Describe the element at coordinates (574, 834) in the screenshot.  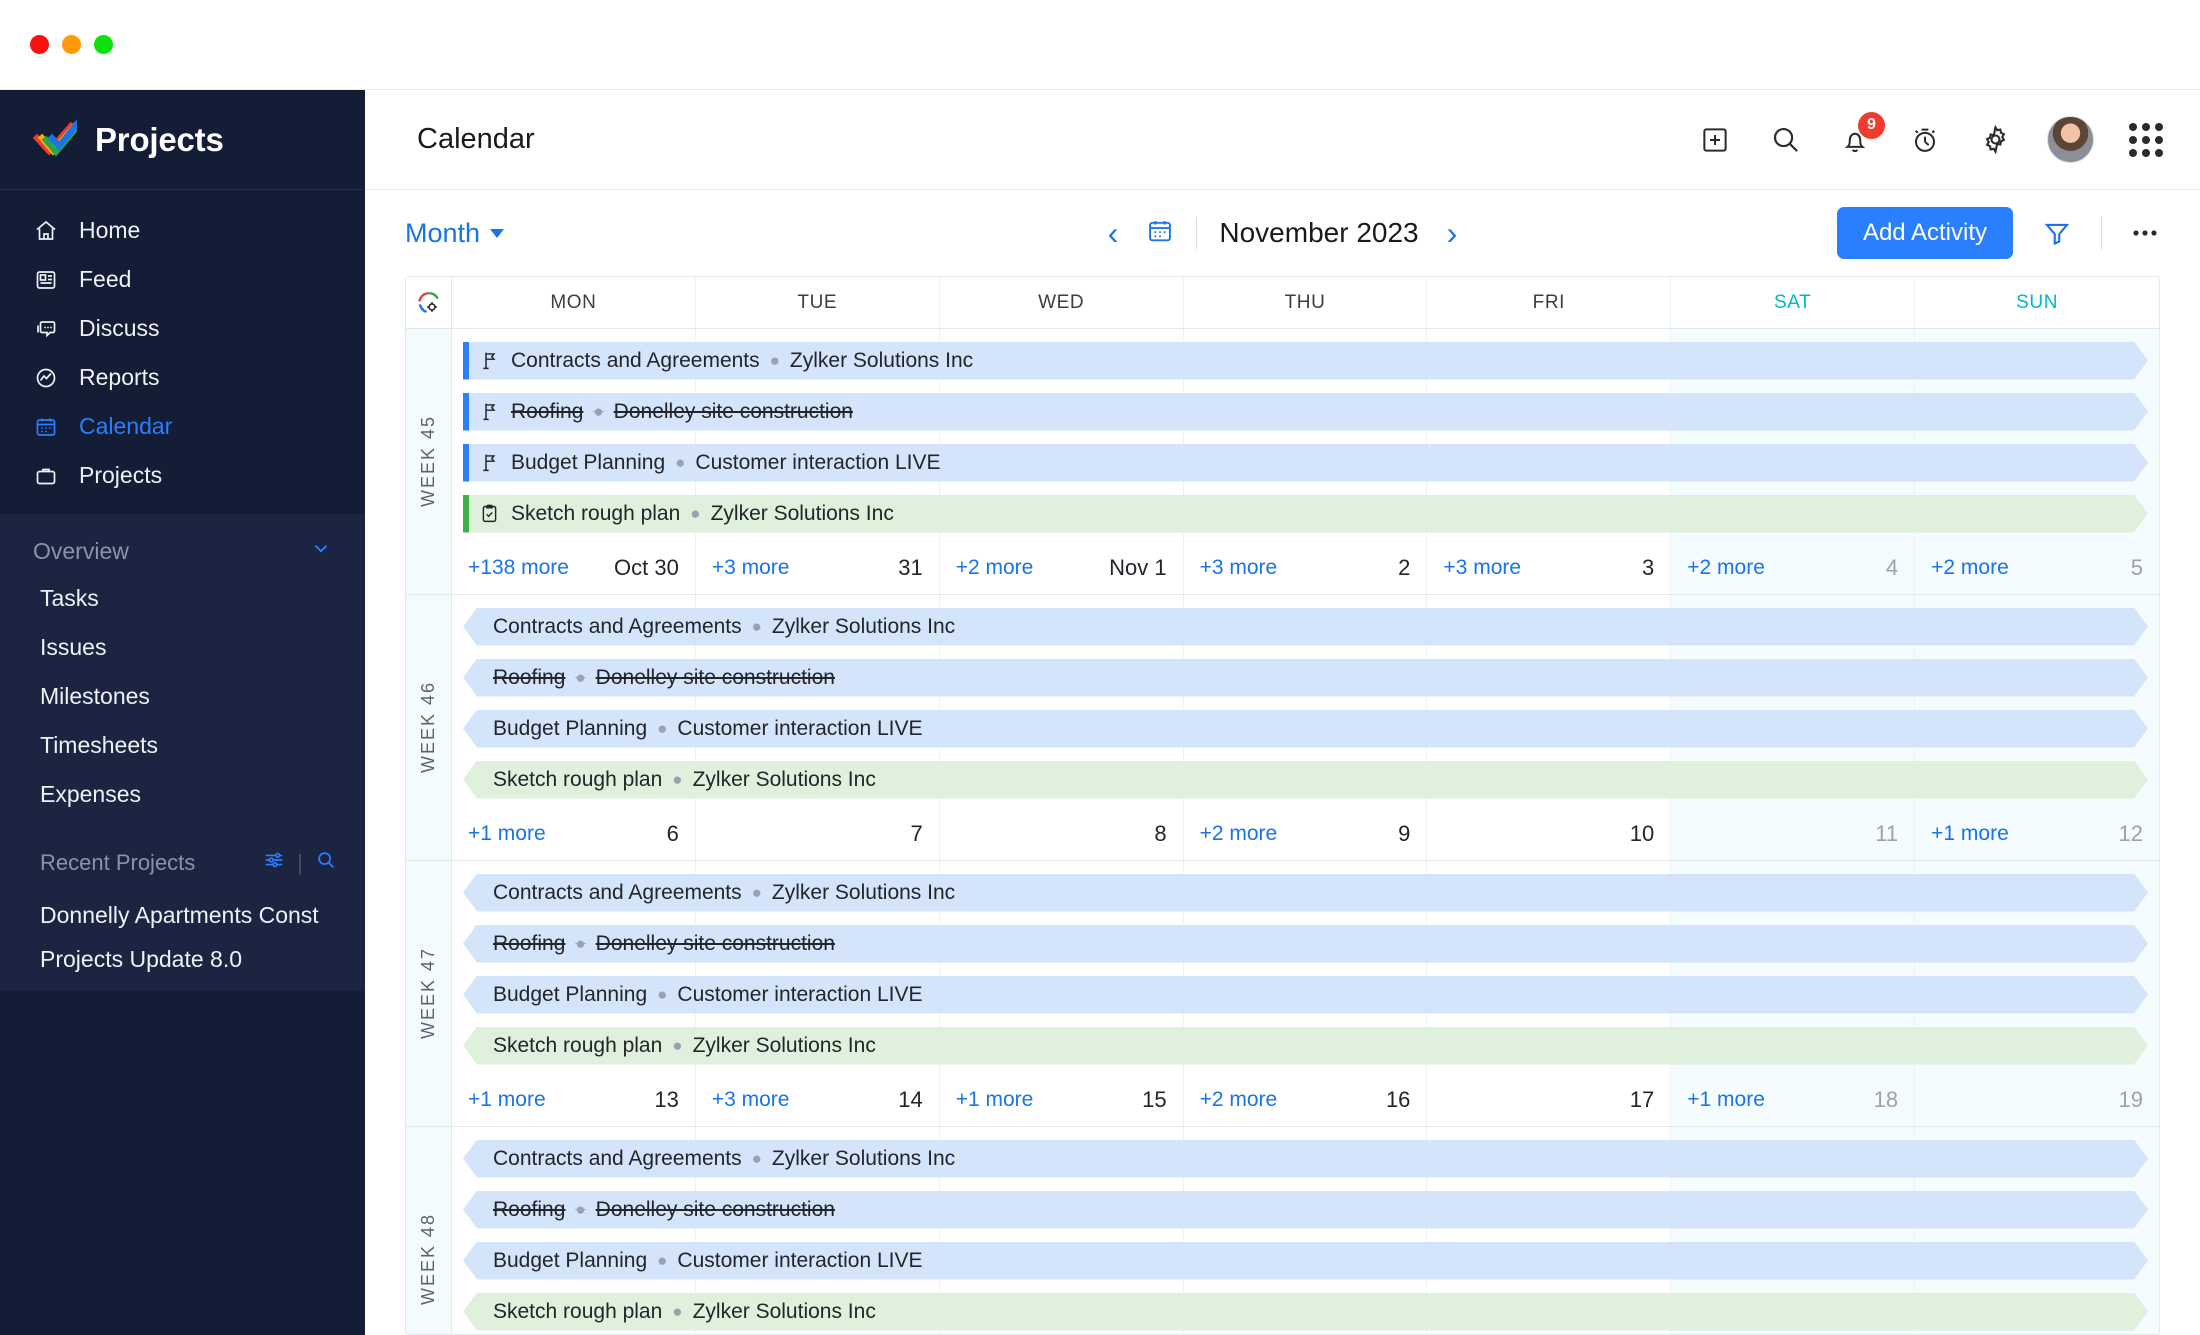
I see `calendar-day-cell: +1 more 6` at that location.